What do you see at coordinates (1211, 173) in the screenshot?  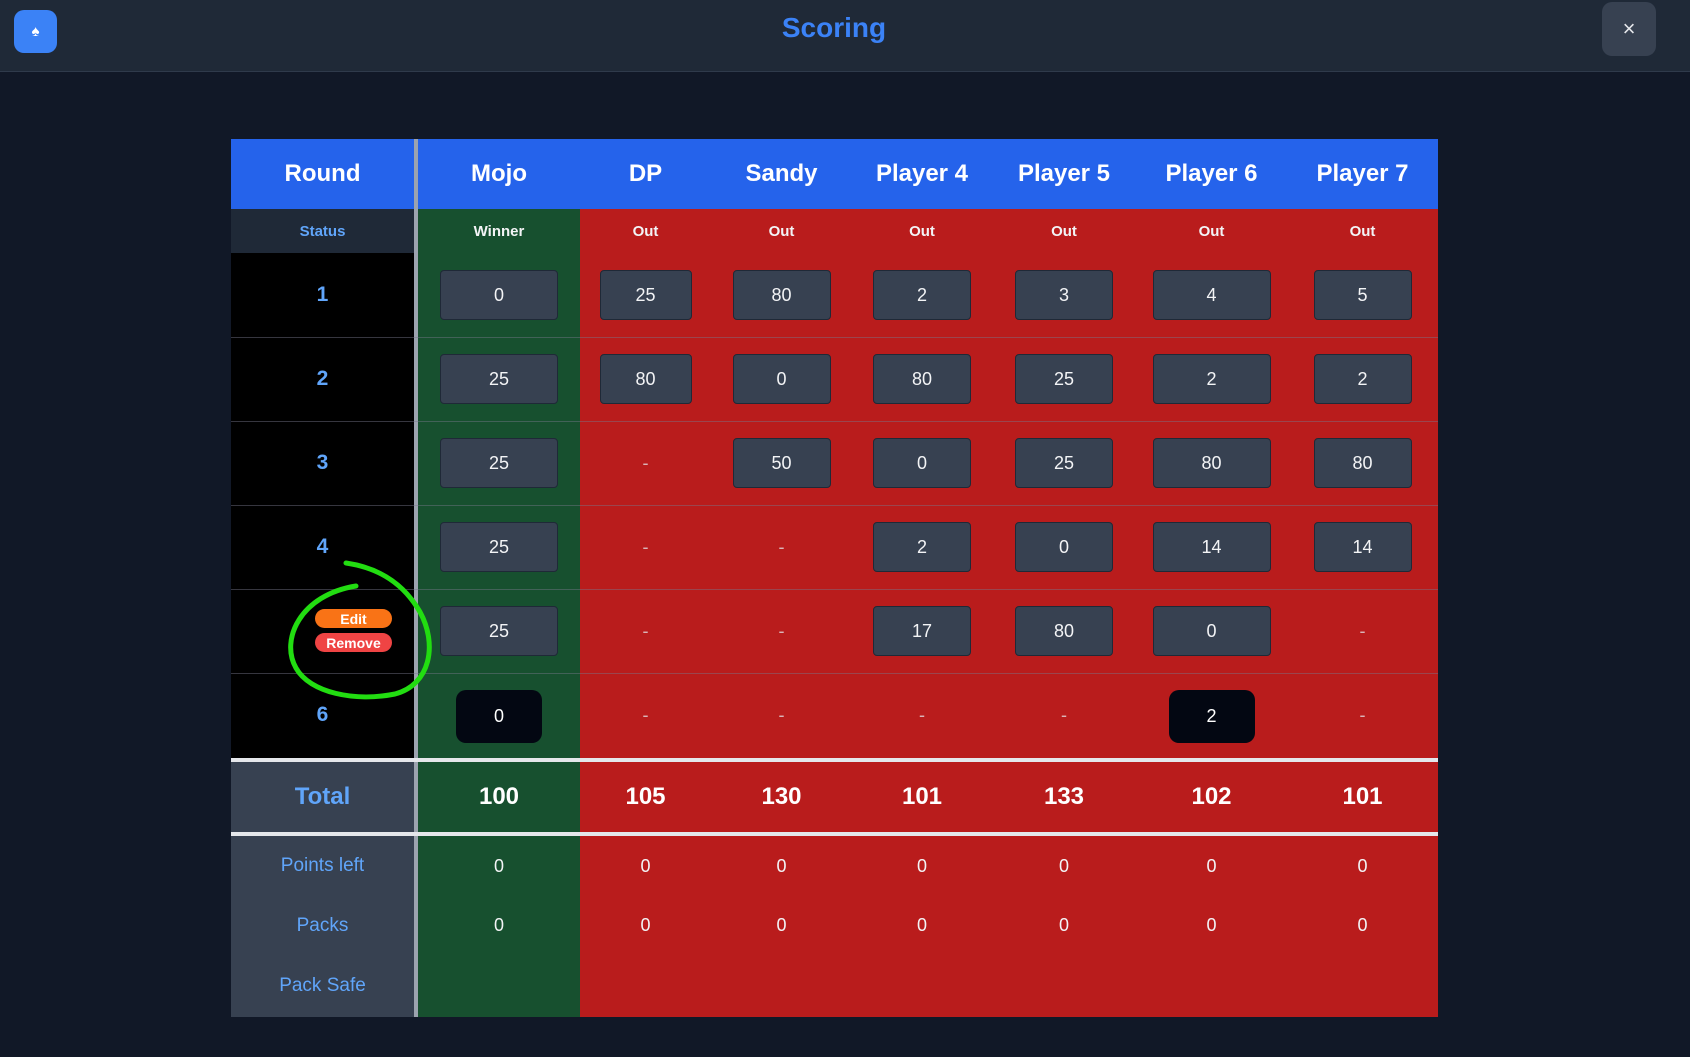 I see `player-name-header: Player 6` at bounding box center [1211, 173].